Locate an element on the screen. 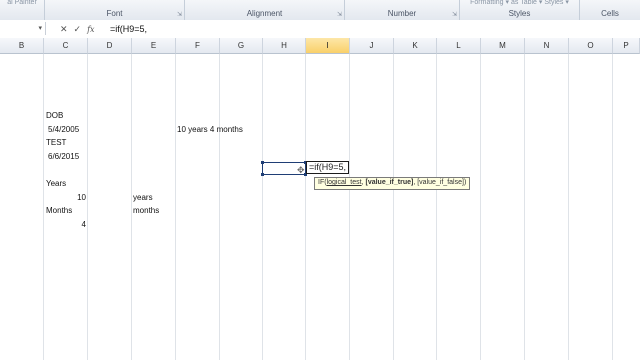  ribbon-group-alignment: Alignment ⇲ is located at coordinates (265, 10).